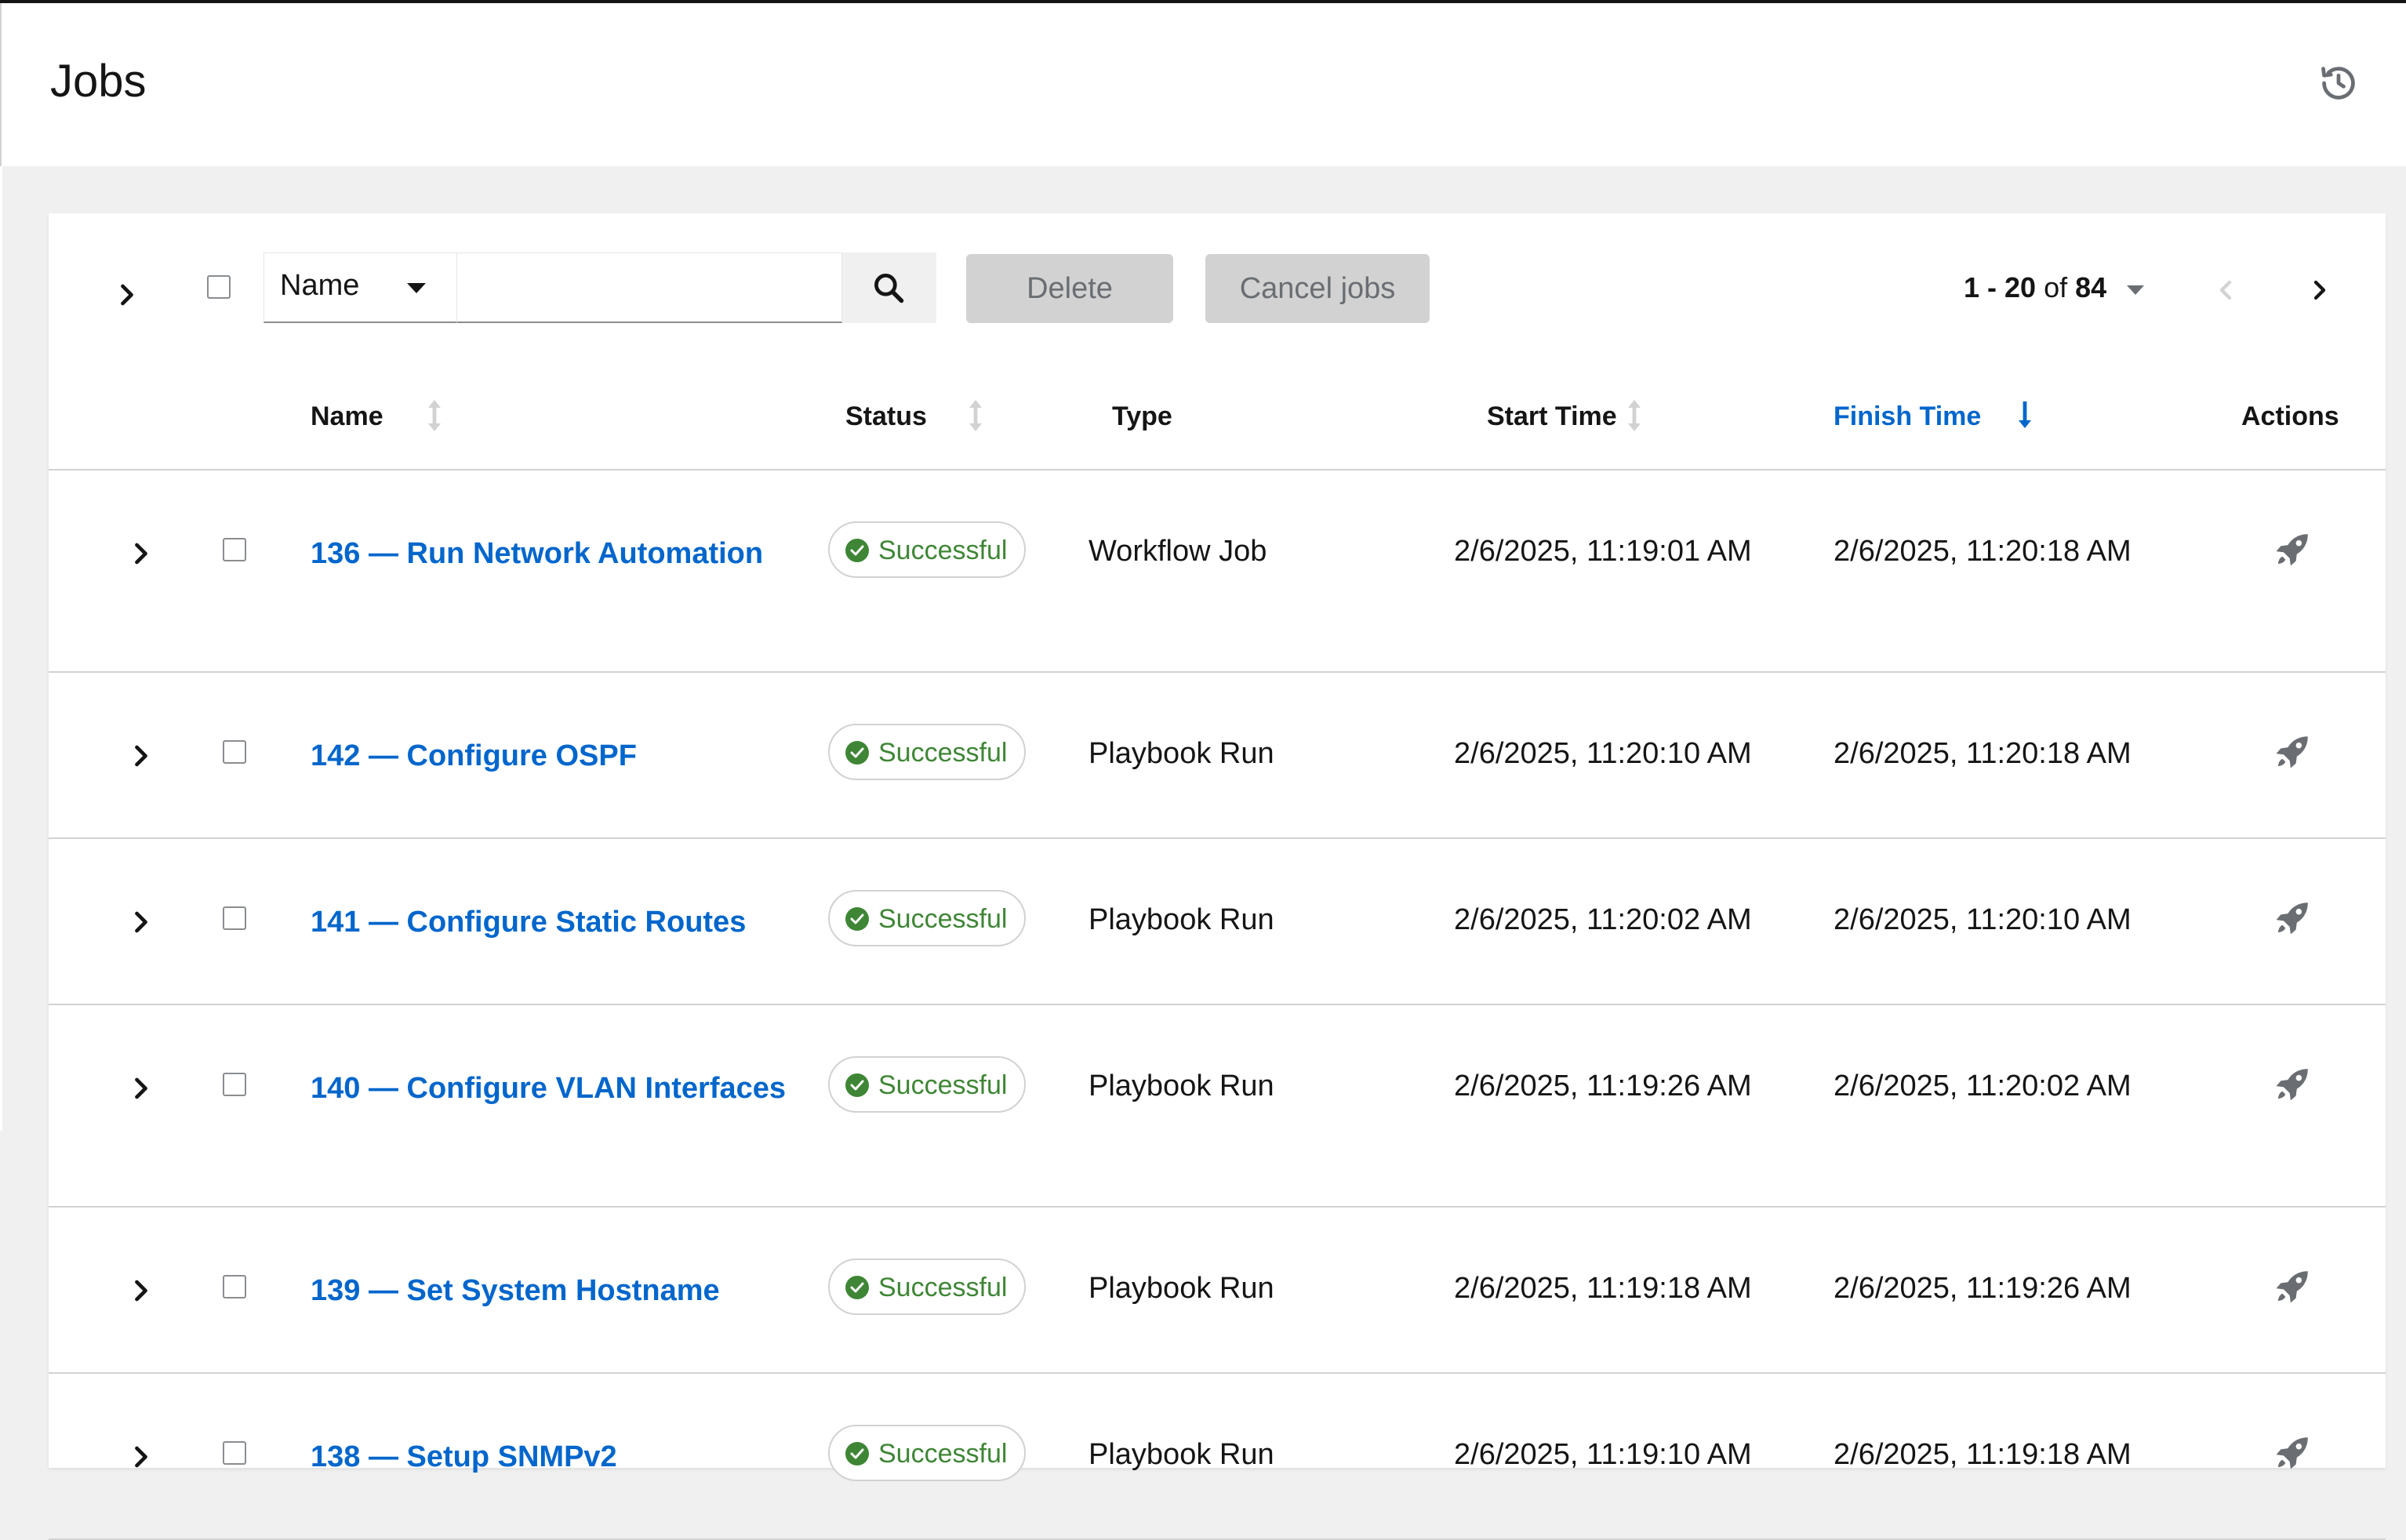 The height and width of the screenshot is (1540, 2406). What do you see at coordinates (1603, 920) in the screenshot?
I see `job-start-time: 2/6/2025, 11:20:02 AM` at bounding box center [1603, 920].